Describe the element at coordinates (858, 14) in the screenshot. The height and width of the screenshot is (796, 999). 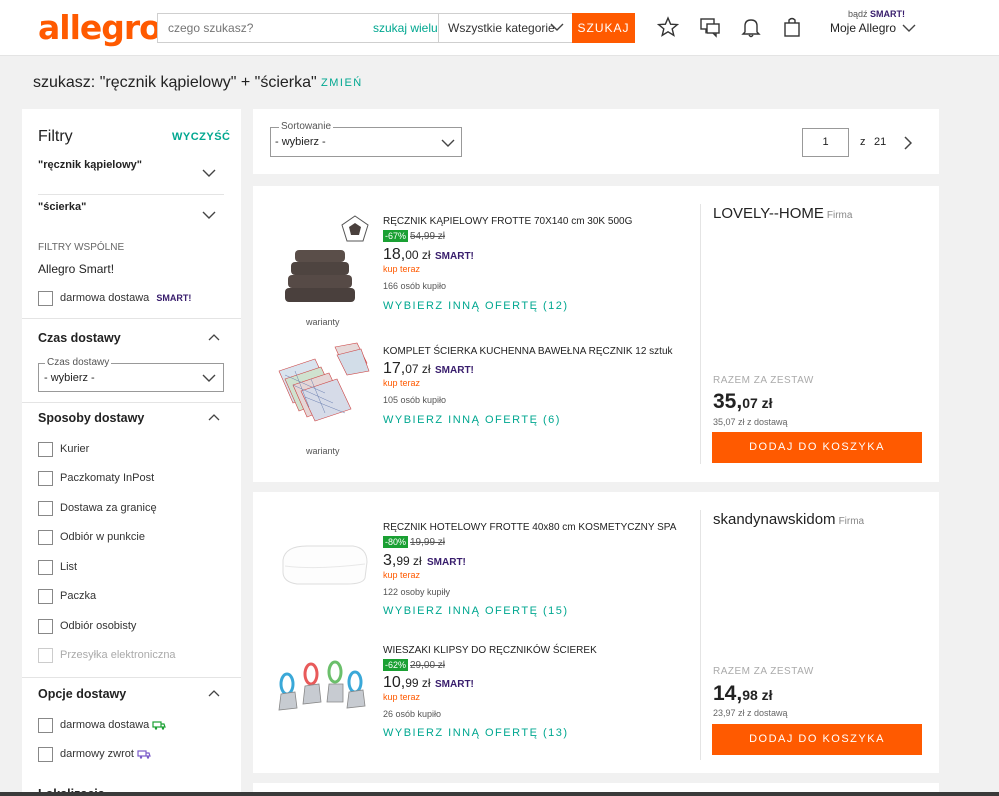
I see `smart-prefix: bądź` at that location.